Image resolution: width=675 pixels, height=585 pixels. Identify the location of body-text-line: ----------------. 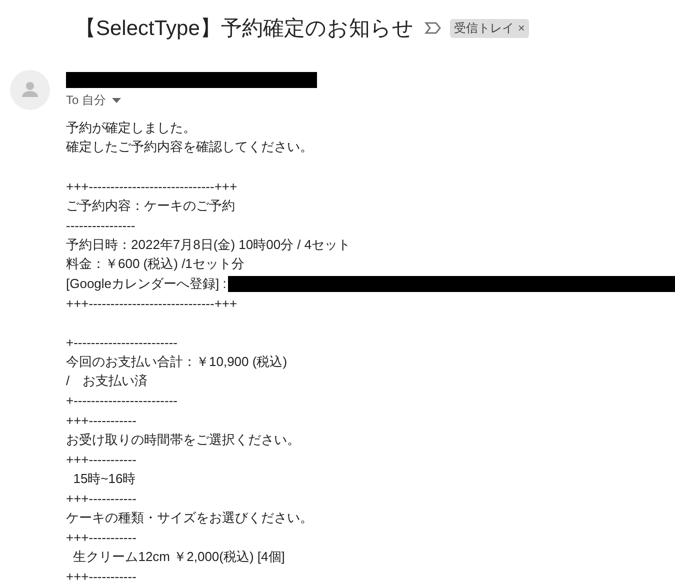
(101, 225).